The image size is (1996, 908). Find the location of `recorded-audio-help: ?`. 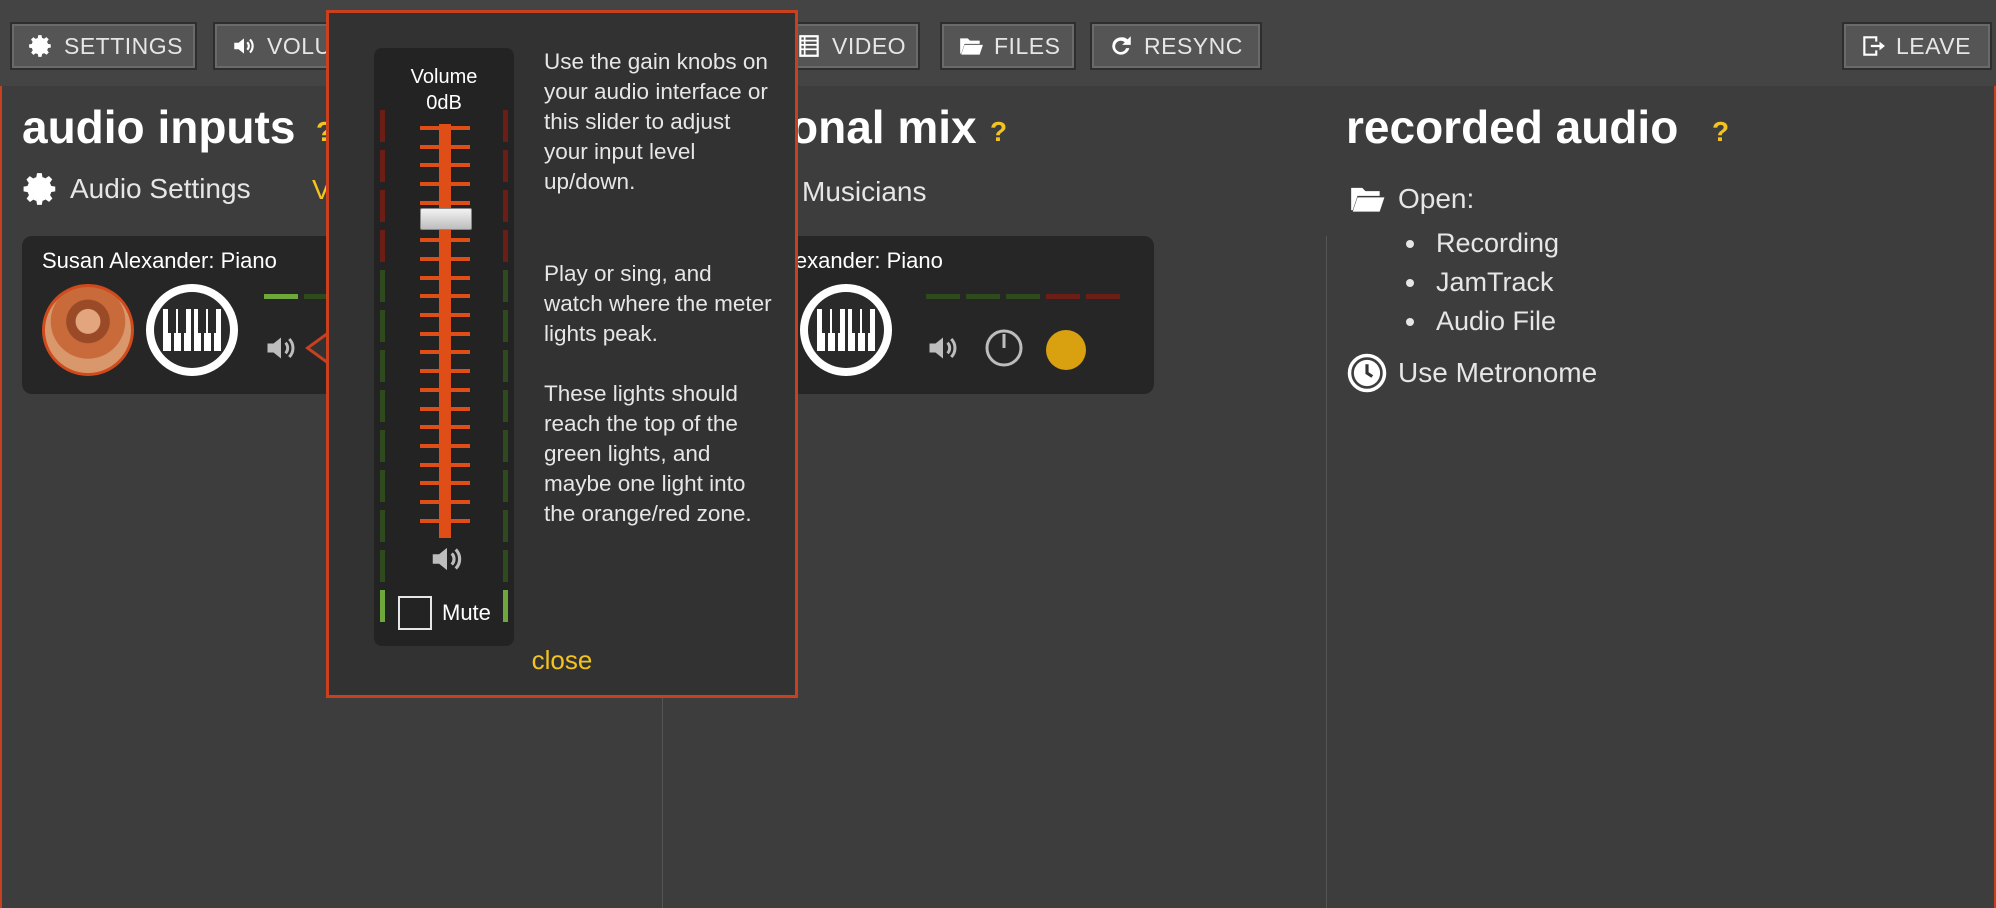

recorded-audio-help: ? is located at coordinates (1720, 132).